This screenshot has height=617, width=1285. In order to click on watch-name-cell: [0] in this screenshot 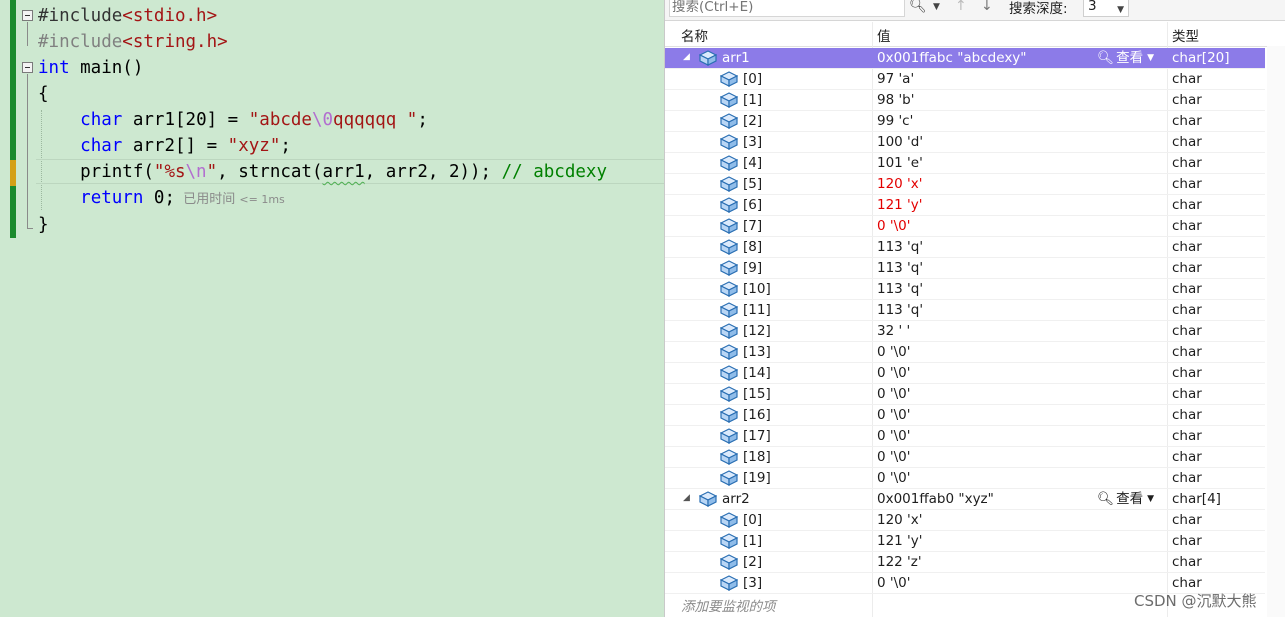, I will do `click(753, 79)`.